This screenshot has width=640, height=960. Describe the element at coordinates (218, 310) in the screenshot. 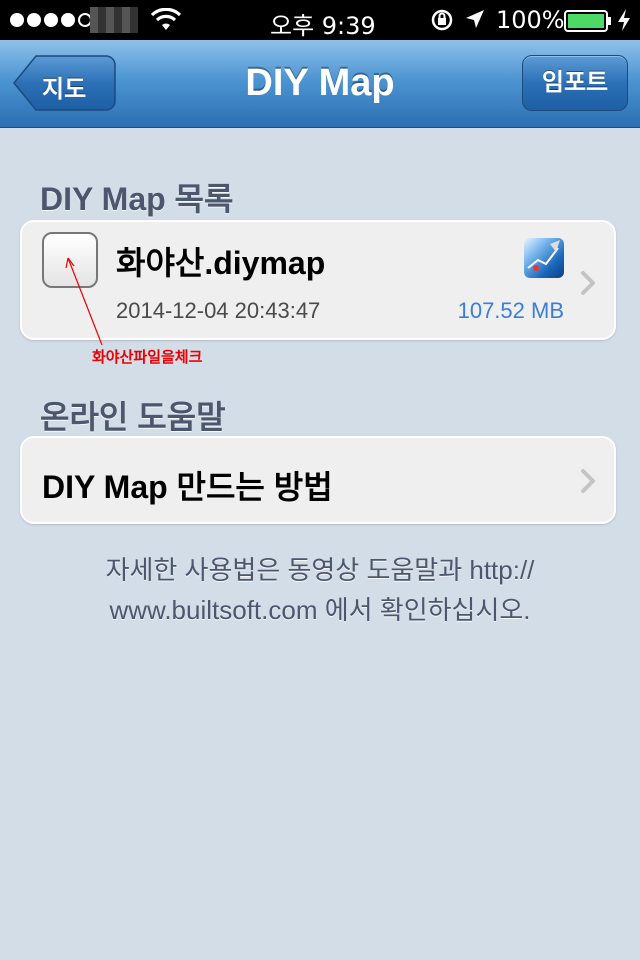

I see `file-date: 2014-12-04 20:43:47` at that location.